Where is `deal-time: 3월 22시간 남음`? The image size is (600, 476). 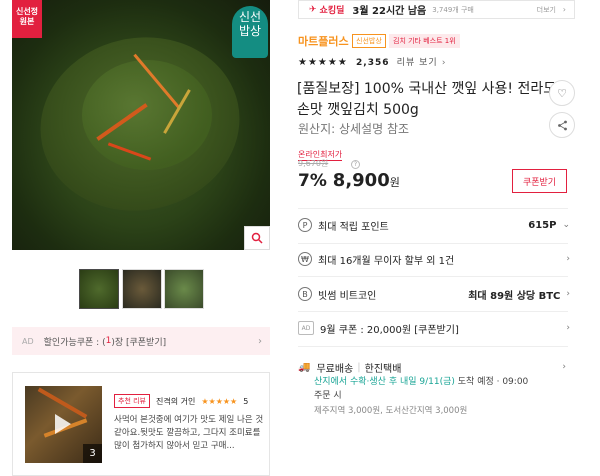 deal-time: 3월 22시간 남음 is located at coordinates (389, 11).